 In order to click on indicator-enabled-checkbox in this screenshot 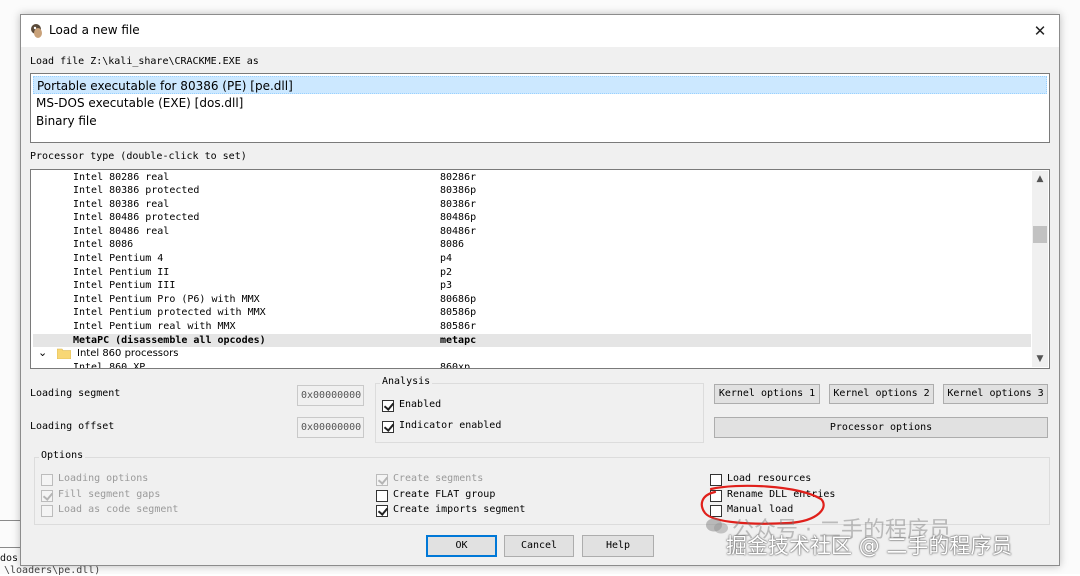, I will do `click(388, 427)`.